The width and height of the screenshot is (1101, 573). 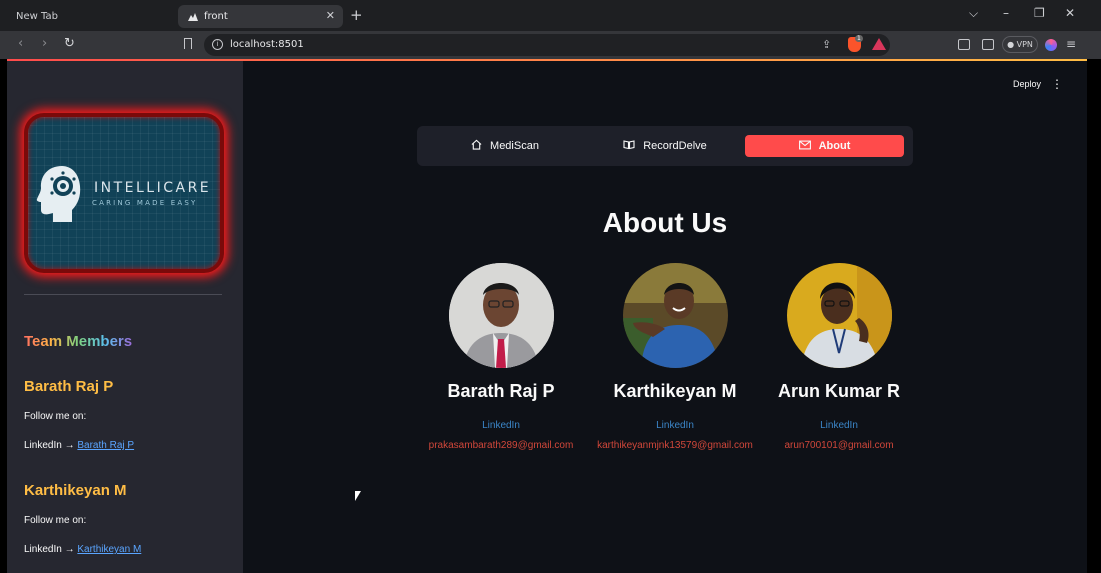 What do you see at coordinates (105, 445) in the screenshot?
I see `linkedin-link: Barath Raj P` at bounding box center [105, 445].